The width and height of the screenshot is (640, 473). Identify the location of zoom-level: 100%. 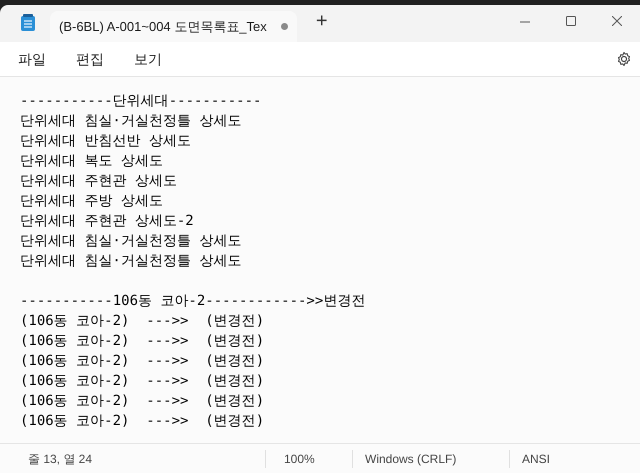
(308, 459).